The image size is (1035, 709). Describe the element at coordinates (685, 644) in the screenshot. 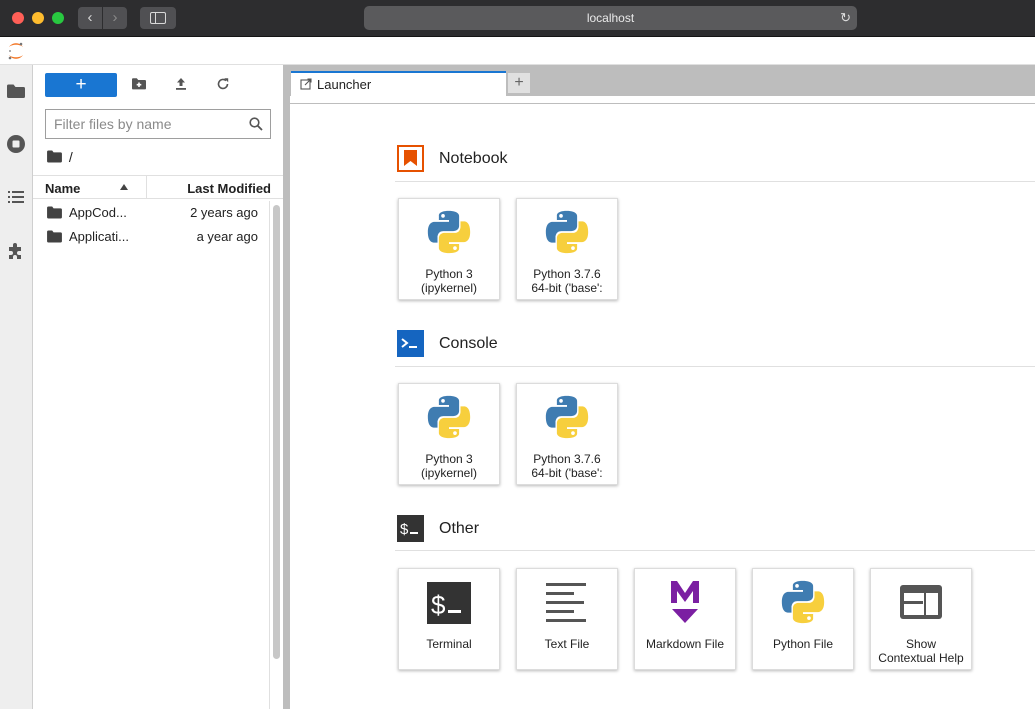

I see `card-label: Markdown File` at that location.